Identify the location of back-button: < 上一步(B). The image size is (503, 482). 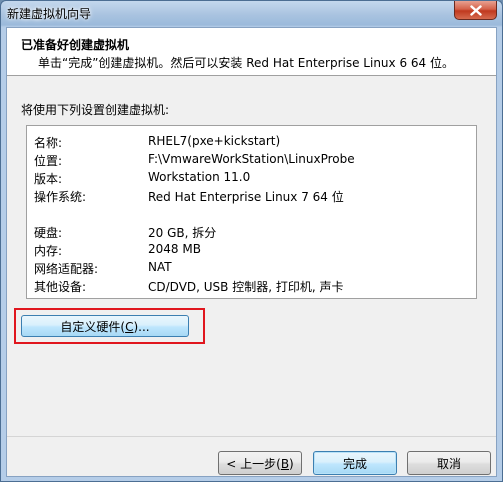
(260, 463).